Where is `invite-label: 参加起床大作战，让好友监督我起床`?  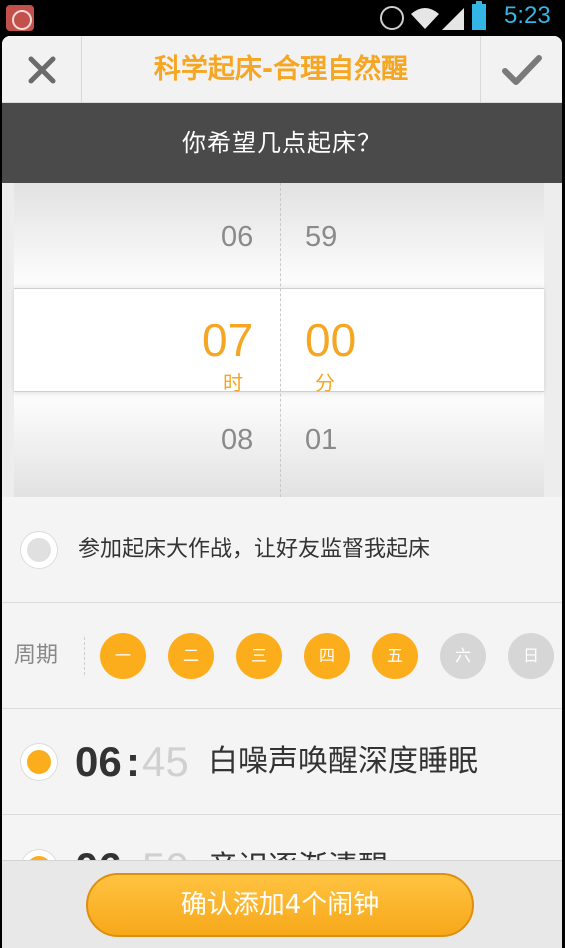
invite-label: 参加起床大作战，让好友监督我起床 is located at coordinates (254, 549).